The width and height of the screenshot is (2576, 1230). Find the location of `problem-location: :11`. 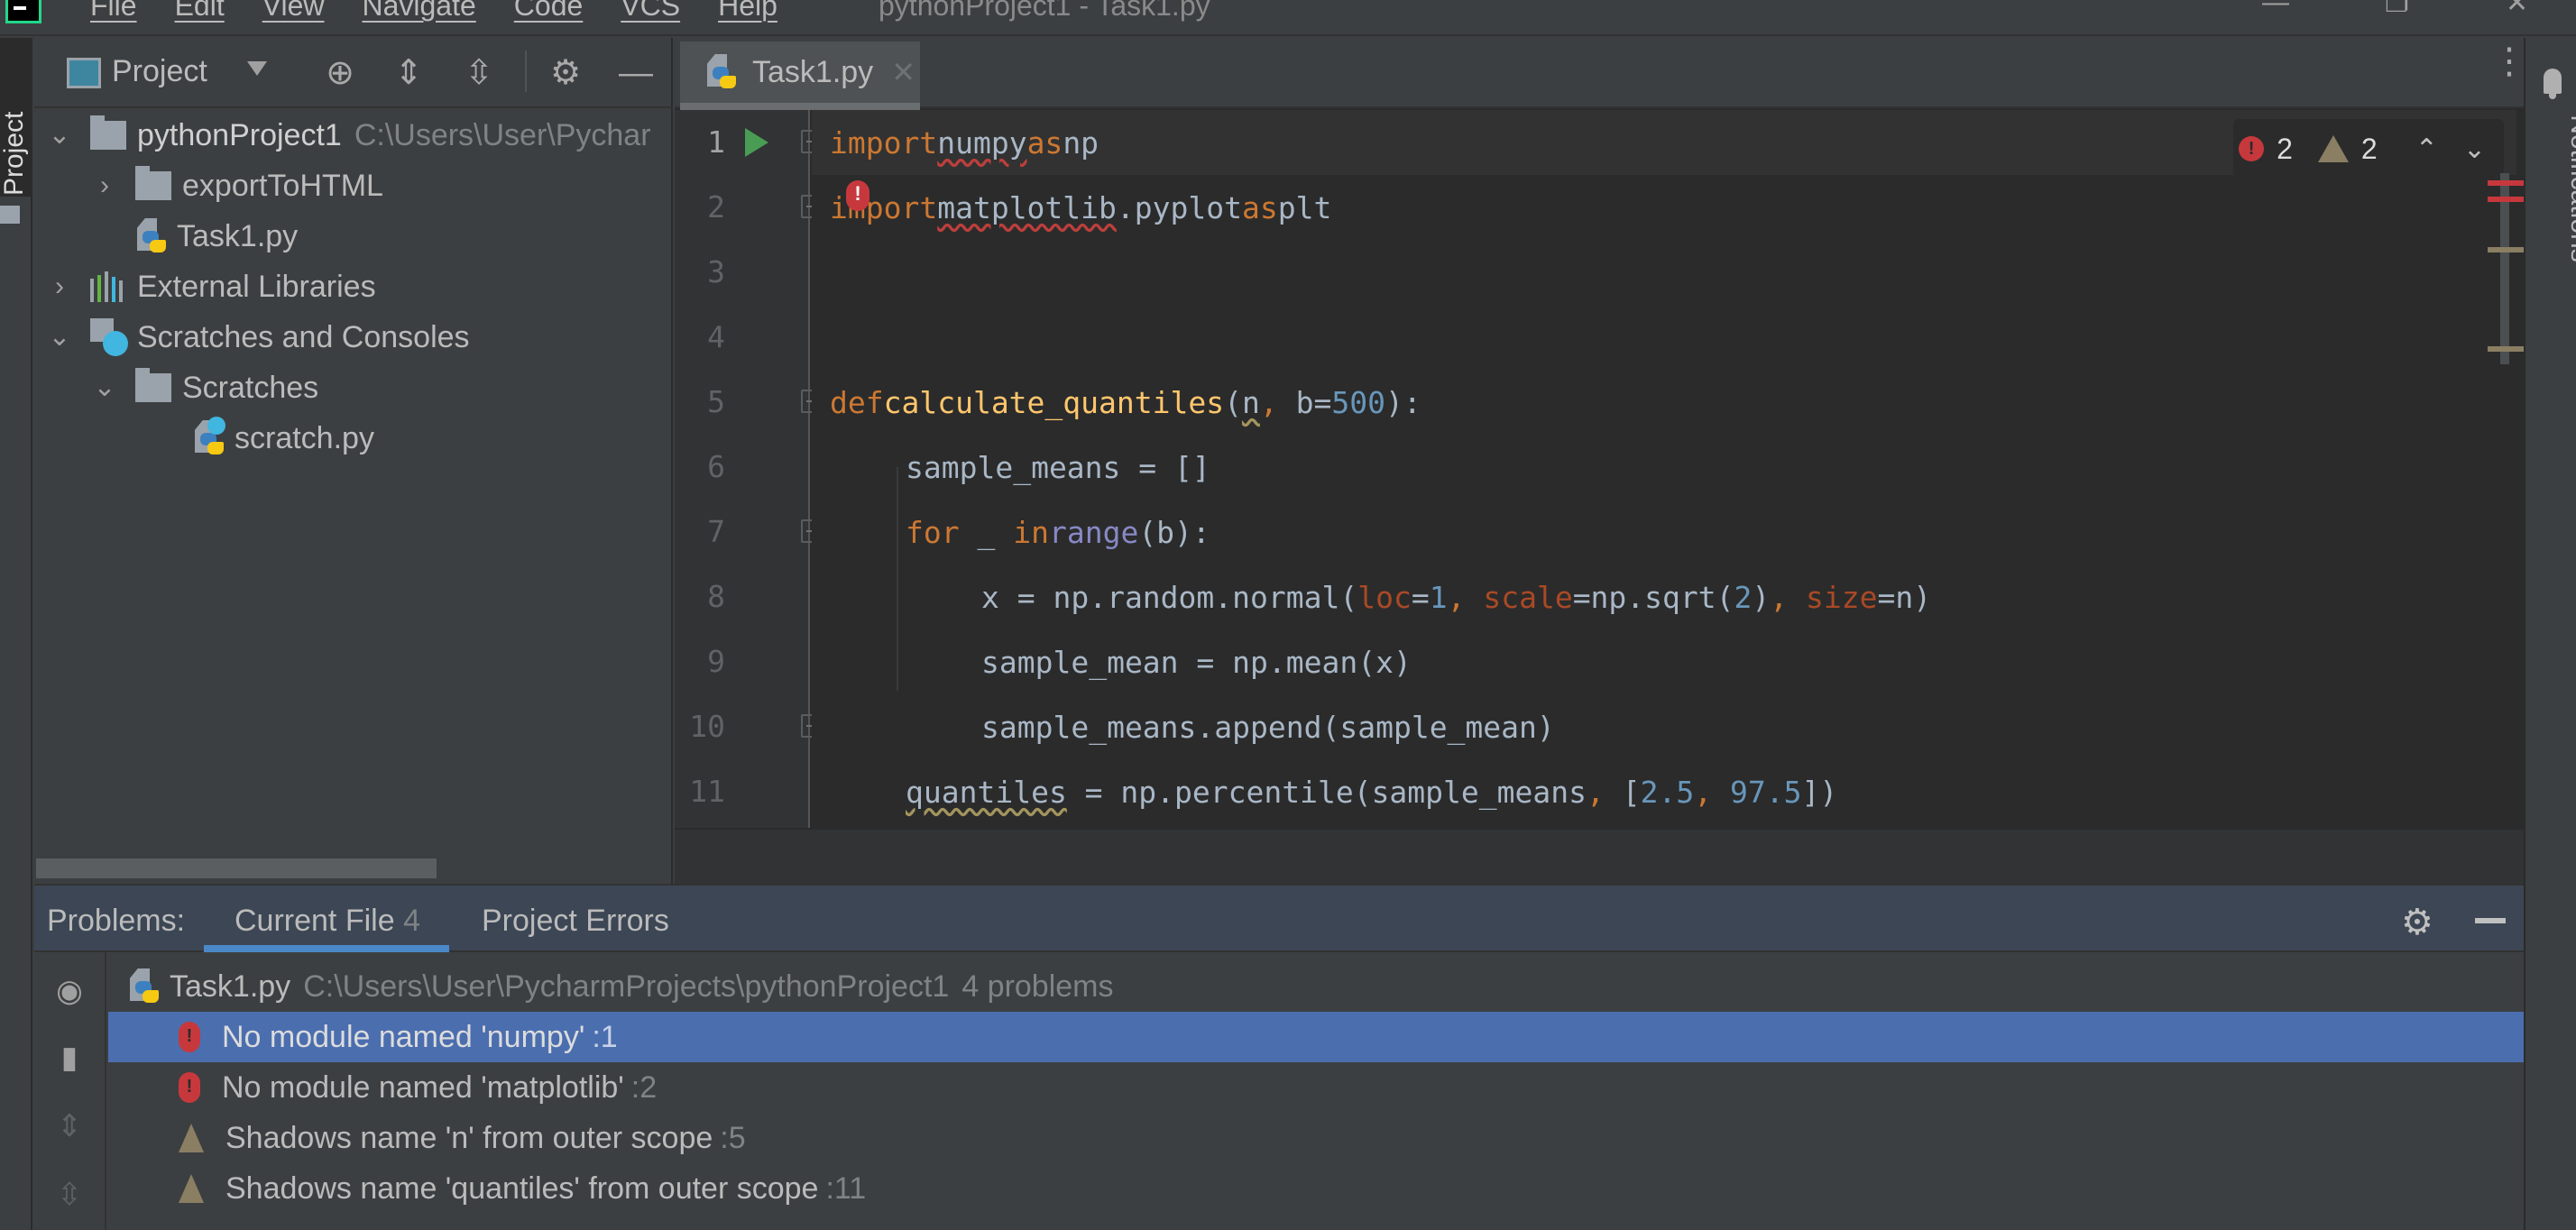

problem-location: :11 is located at coordinates (846, 1188).